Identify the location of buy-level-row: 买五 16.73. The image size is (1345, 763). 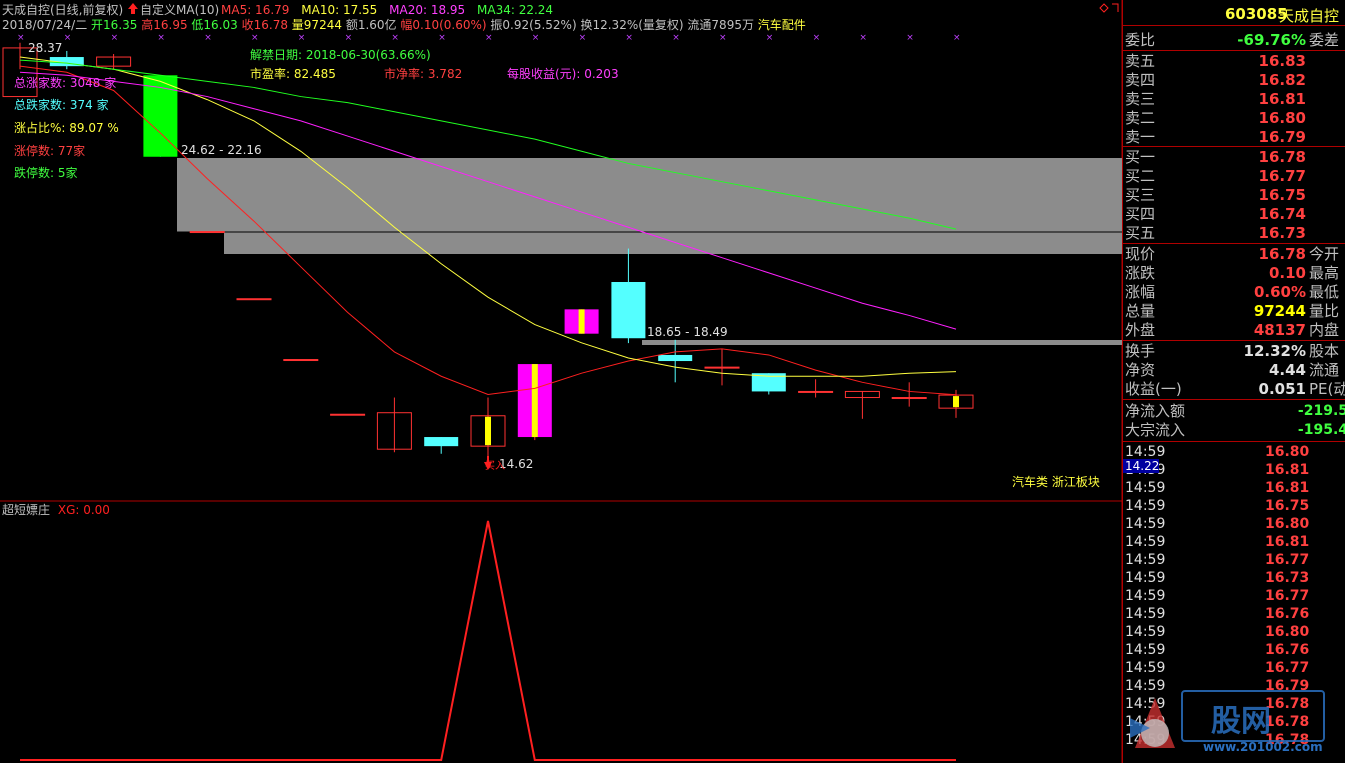
(1215, 233).